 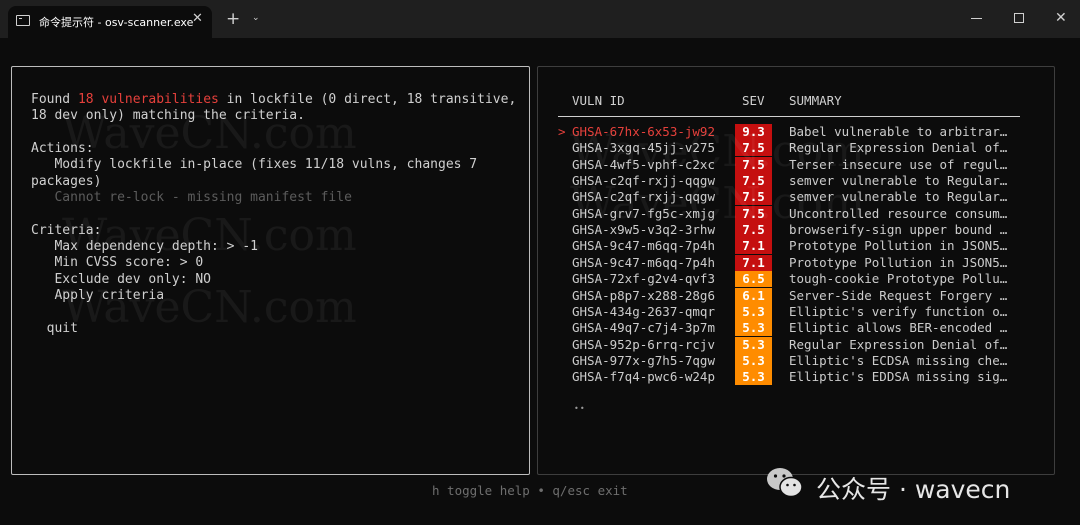 What do you see at coordinates (643, 279) in the screenshot?
I see `vuln-id: GHSA-72xf-g2v4-qvf3` at bounding box center [643, 279].